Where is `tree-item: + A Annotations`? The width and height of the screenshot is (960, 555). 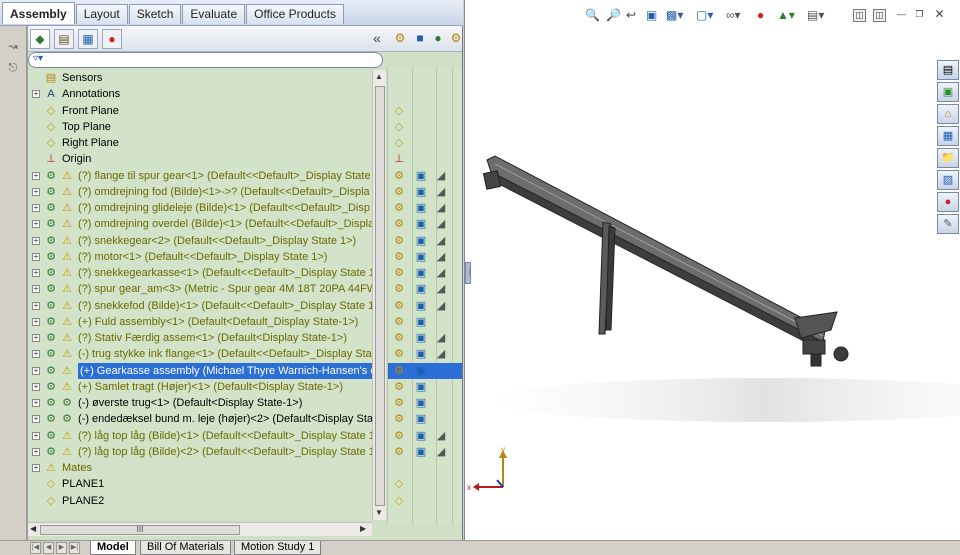
tree-item: + A Annotations is located at coordinates (200, 94).